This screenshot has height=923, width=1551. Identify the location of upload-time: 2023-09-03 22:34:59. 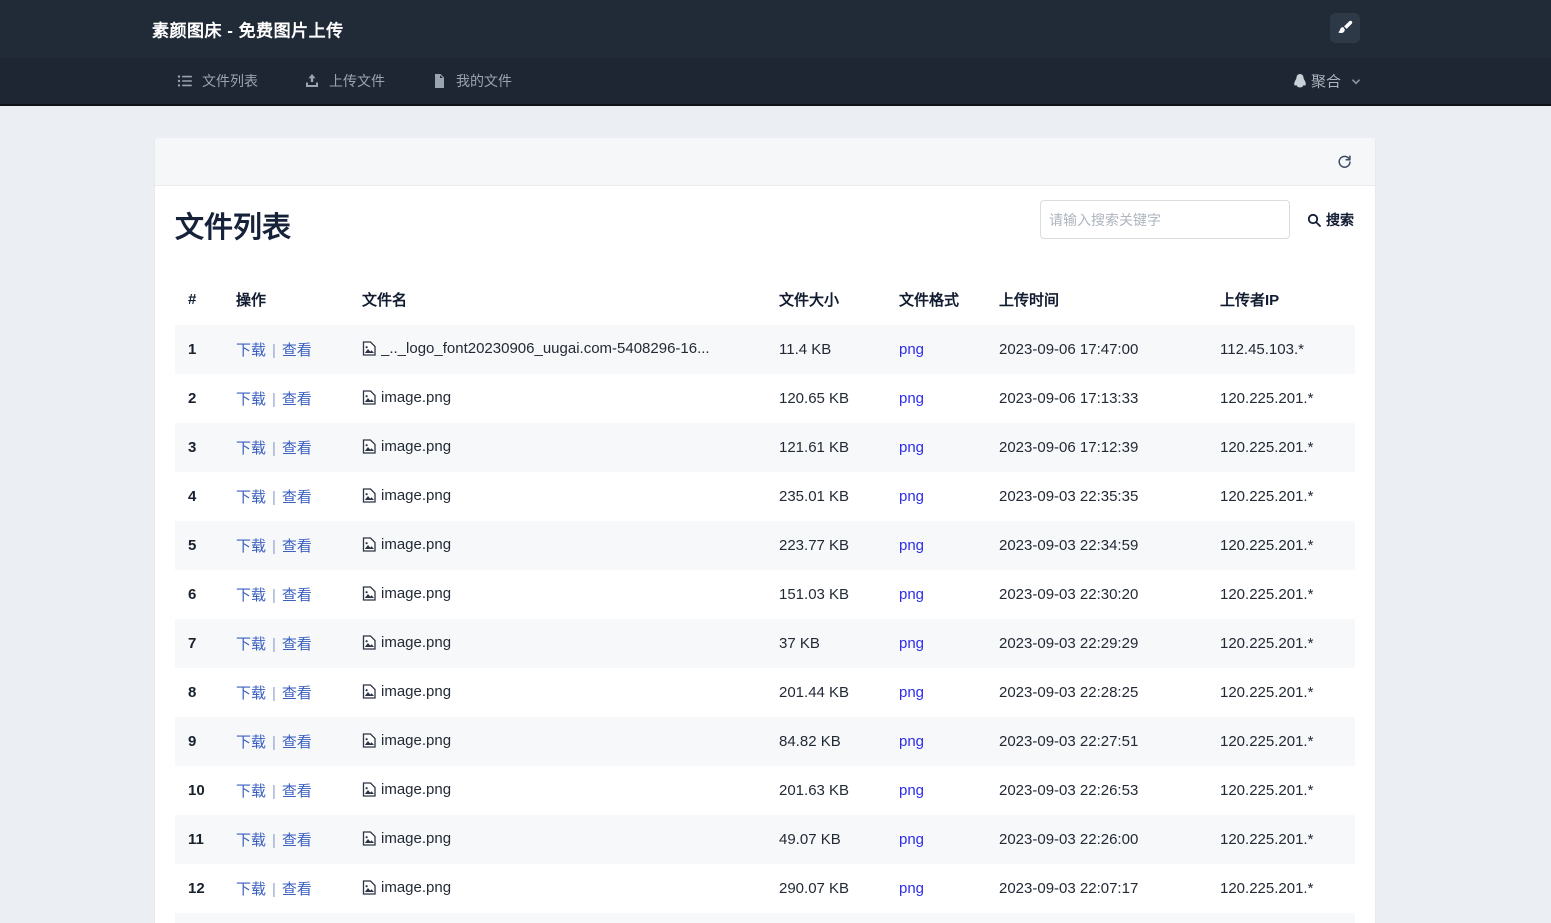
(1069, 545).